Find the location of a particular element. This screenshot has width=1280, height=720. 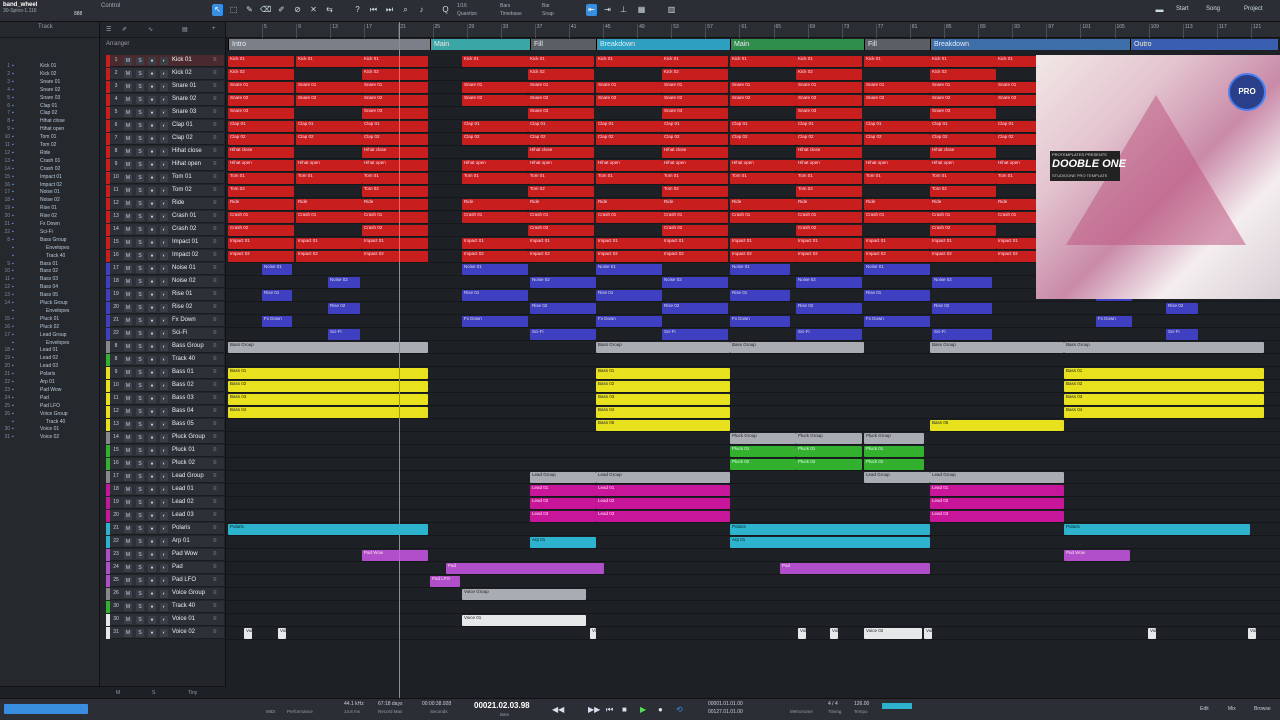

event-clip: Ride is located at coordinates (261, 204).